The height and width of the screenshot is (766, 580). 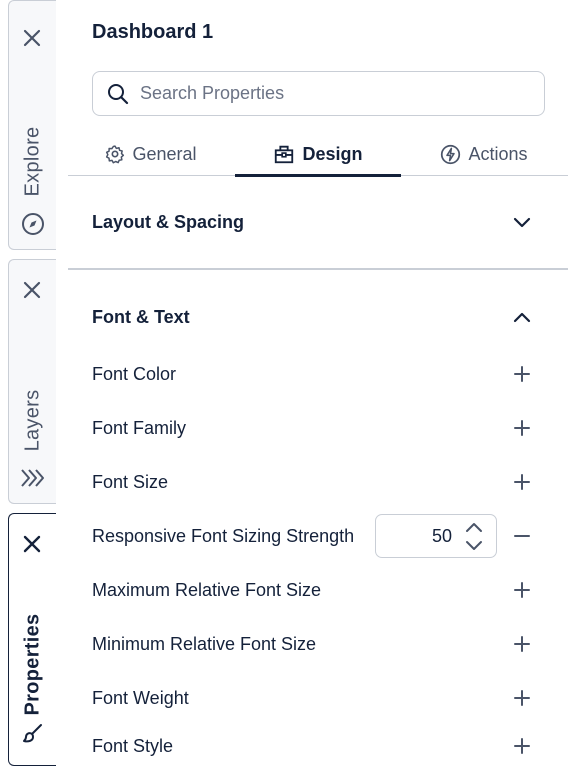 I want to click on layers-icon, so click(x=32, y=478).